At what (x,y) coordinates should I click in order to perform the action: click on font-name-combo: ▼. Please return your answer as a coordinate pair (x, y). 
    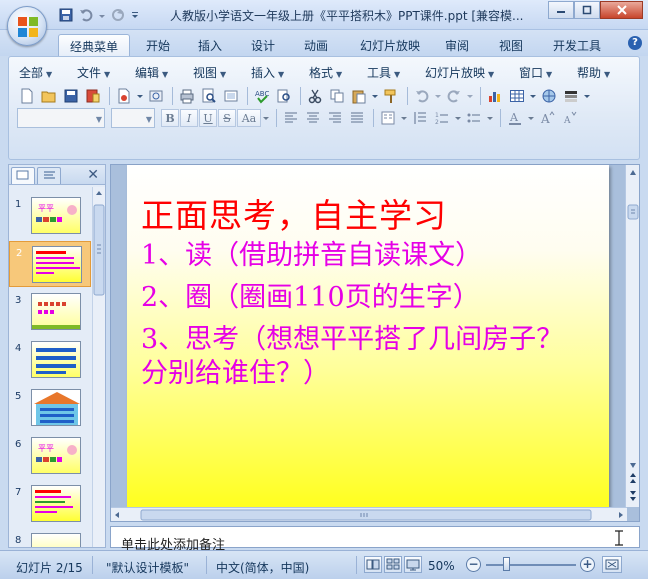
    Looking at the image, I should click on (61, 118).